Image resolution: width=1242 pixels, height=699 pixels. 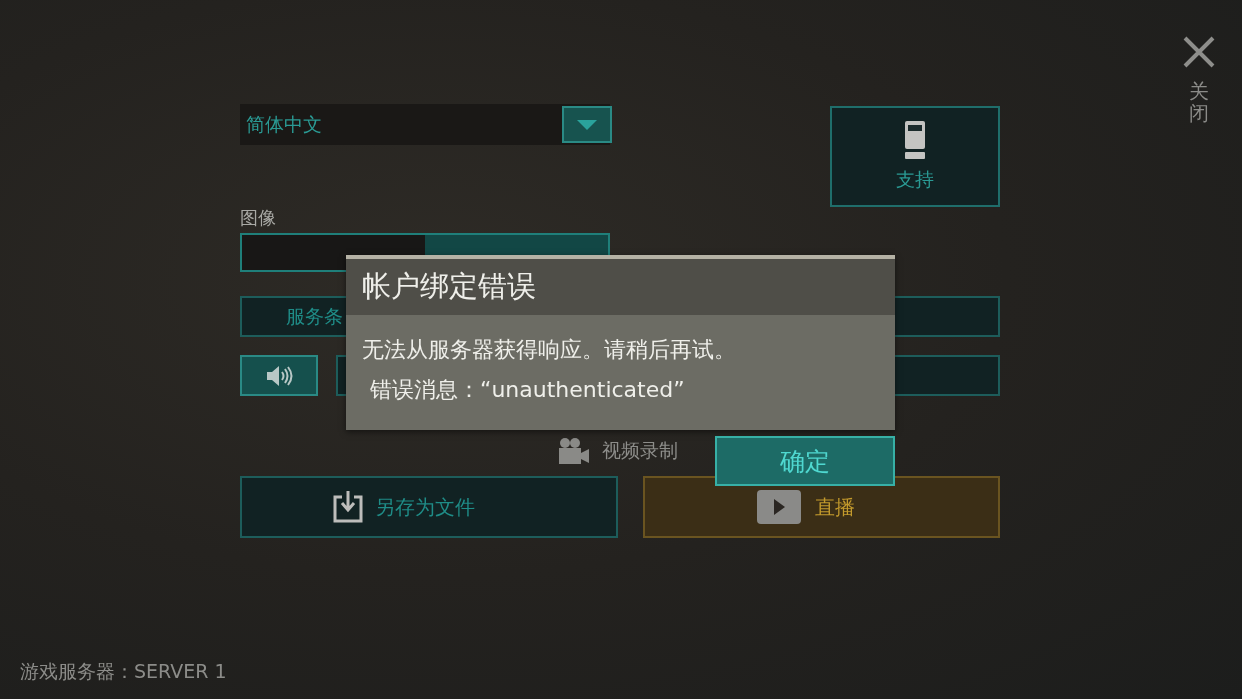 What do you see at coordinates (429, 507) in the screenshot?
I see `save-to-file-button: 另存为文件` at bounding box center [429, 507].